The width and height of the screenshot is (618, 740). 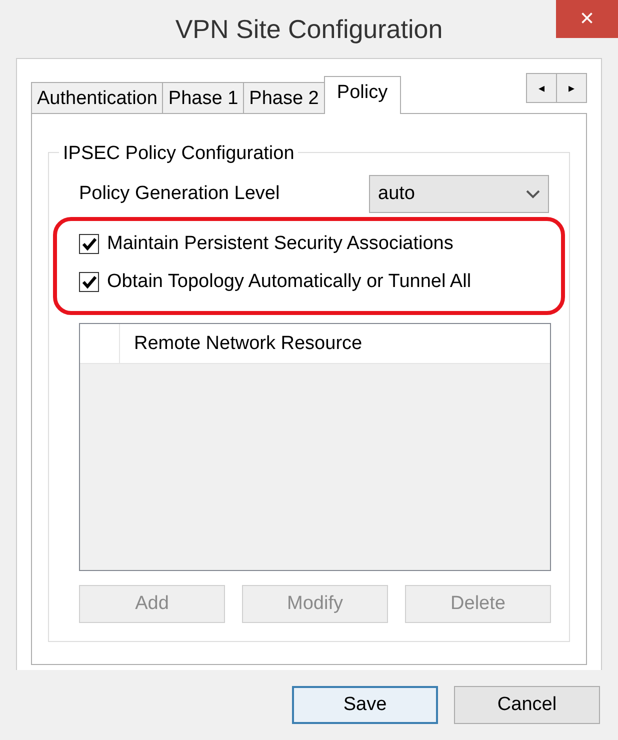 What do you see at coordinates (541, 88) in the screenshot?
I see `scroll-left-button: ◂` at bounding box center [541, 88].